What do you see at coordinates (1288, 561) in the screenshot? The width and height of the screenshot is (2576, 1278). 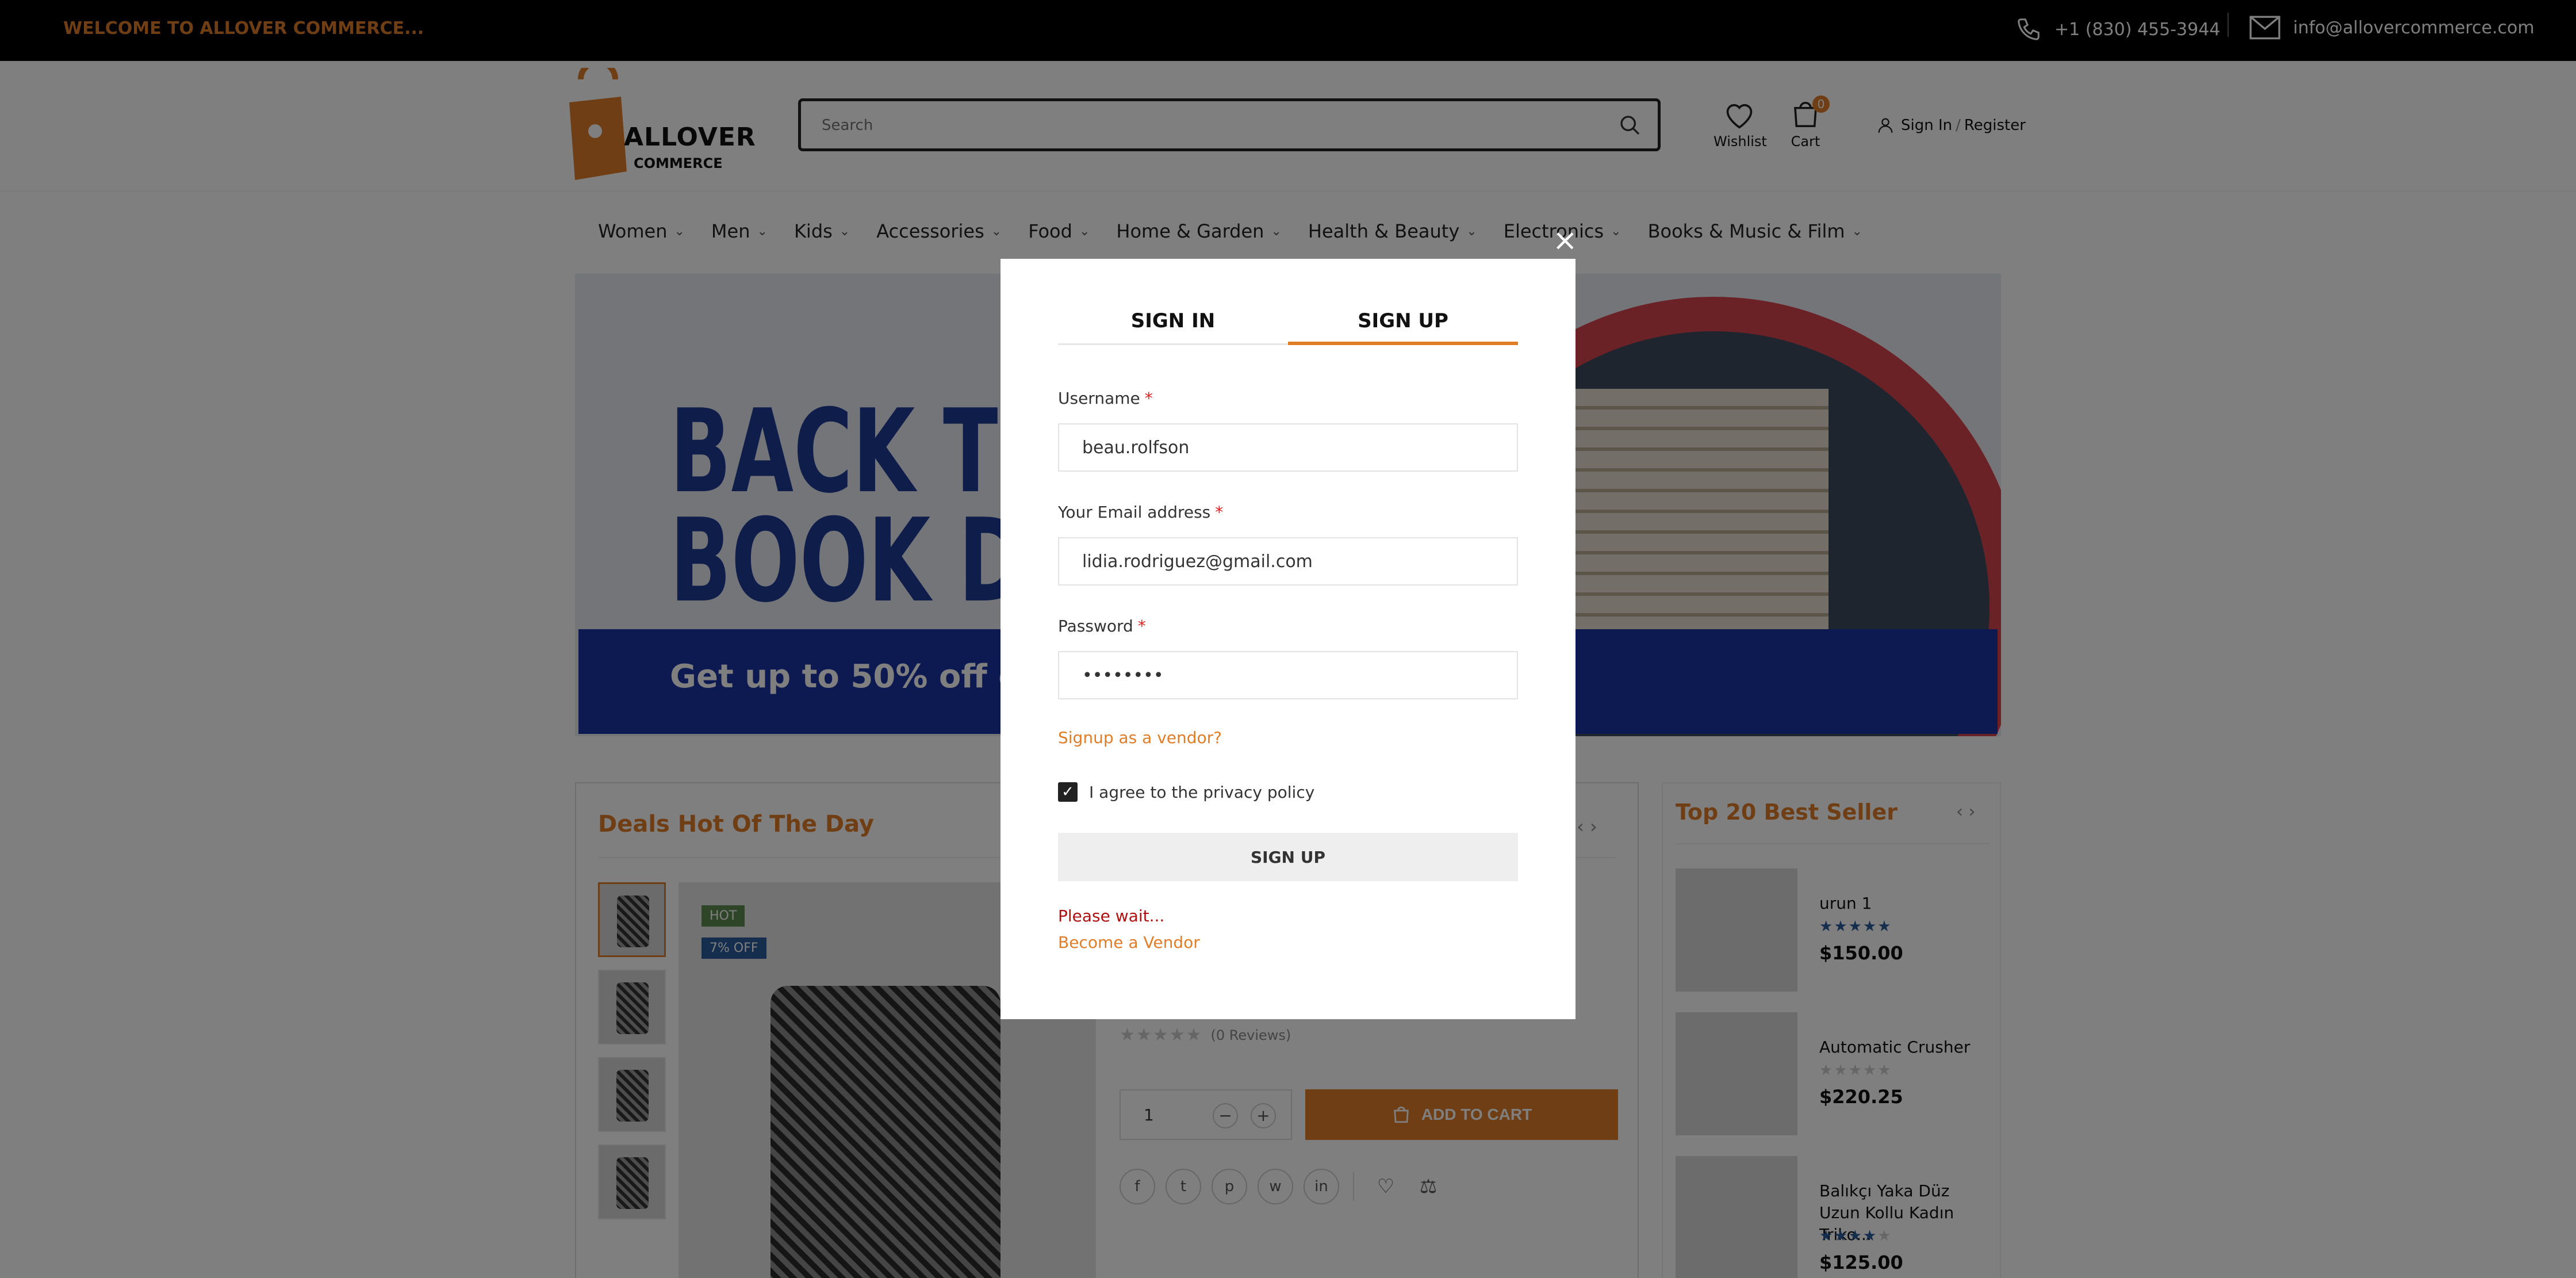 I see `email-field` at bounding box center [1288, 561].